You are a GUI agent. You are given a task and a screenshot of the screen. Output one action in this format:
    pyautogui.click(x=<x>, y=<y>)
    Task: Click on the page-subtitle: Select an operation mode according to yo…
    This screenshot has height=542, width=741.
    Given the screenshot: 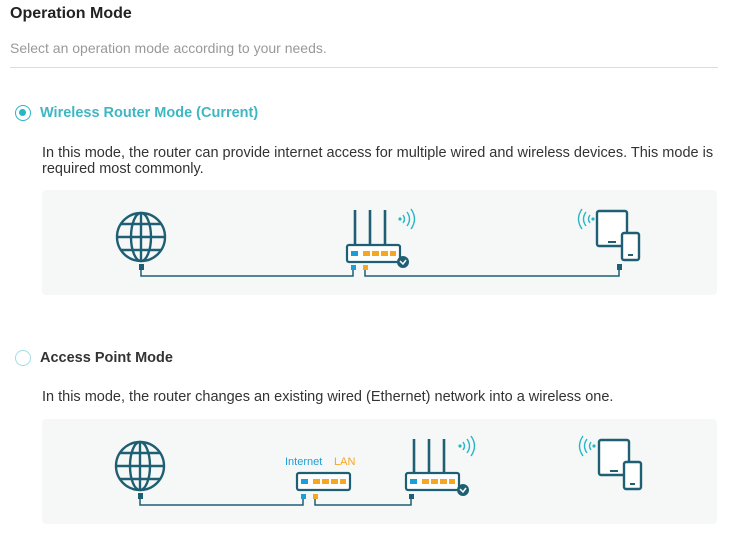 What is the action you would take?
    pyautogui.click(x=168, y=48)
    